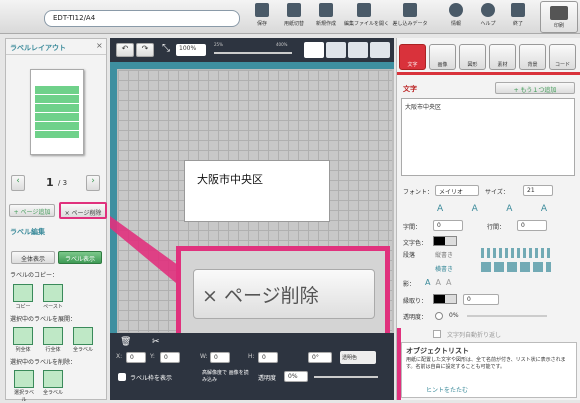 The height and width of the screenshot is (403, 580). What do you see at coordinates (410, 18) in the screenshot?
I see `merge-data-button: 差し込みデータ` at bounding box center [410, 18].